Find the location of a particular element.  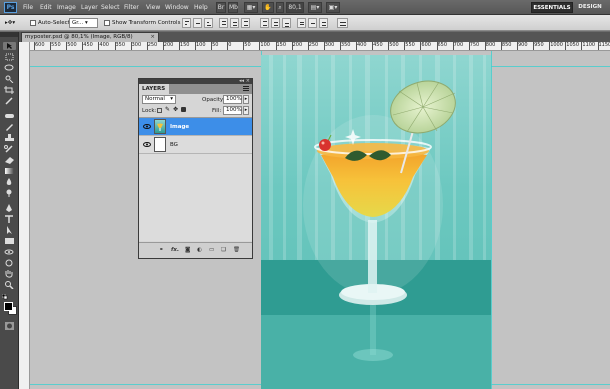

fx-icon: fx. is located at coordinates (175, 250).